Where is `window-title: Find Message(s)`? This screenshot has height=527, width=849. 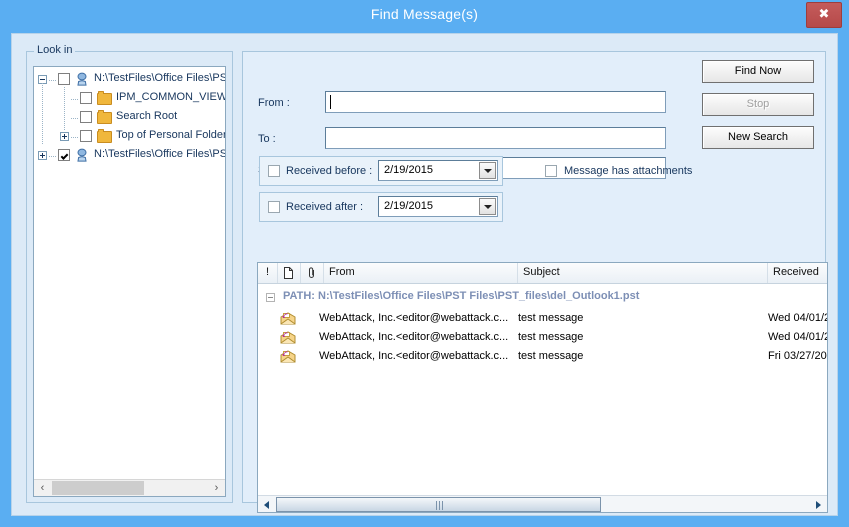 window-title: Find Message(s) is located at coordinates (424, 14).